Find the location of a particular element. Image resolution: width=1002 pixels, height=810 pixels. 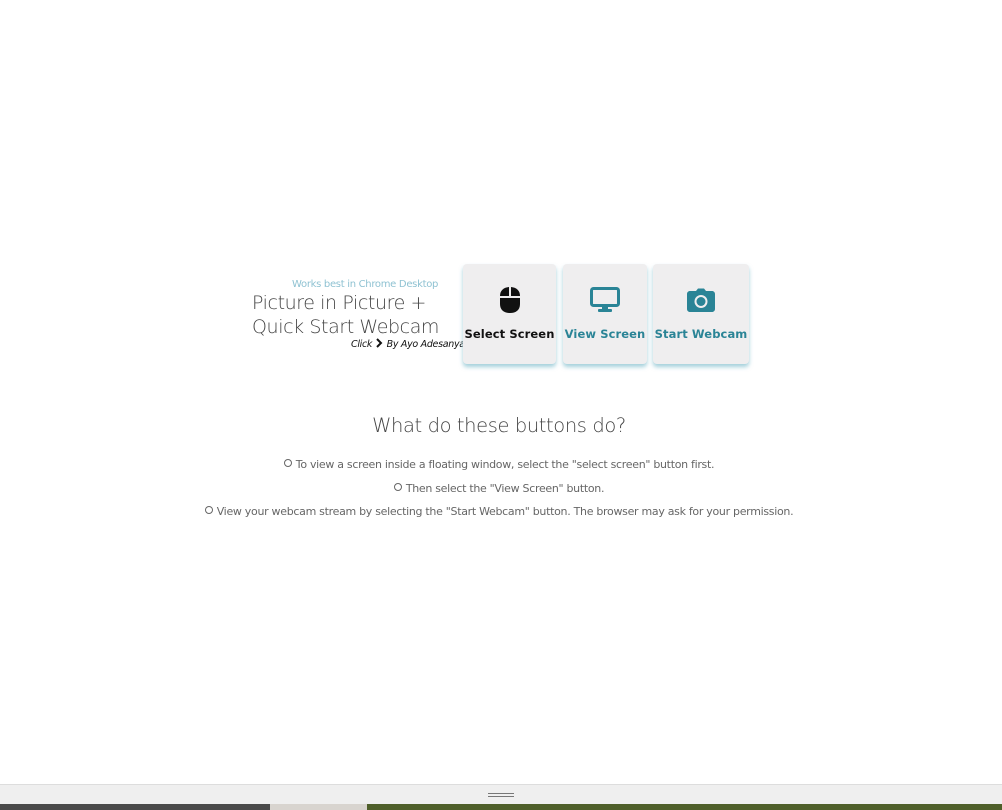

help-item: Then select the "View Screen" button. is located at coordinates (499, 491).